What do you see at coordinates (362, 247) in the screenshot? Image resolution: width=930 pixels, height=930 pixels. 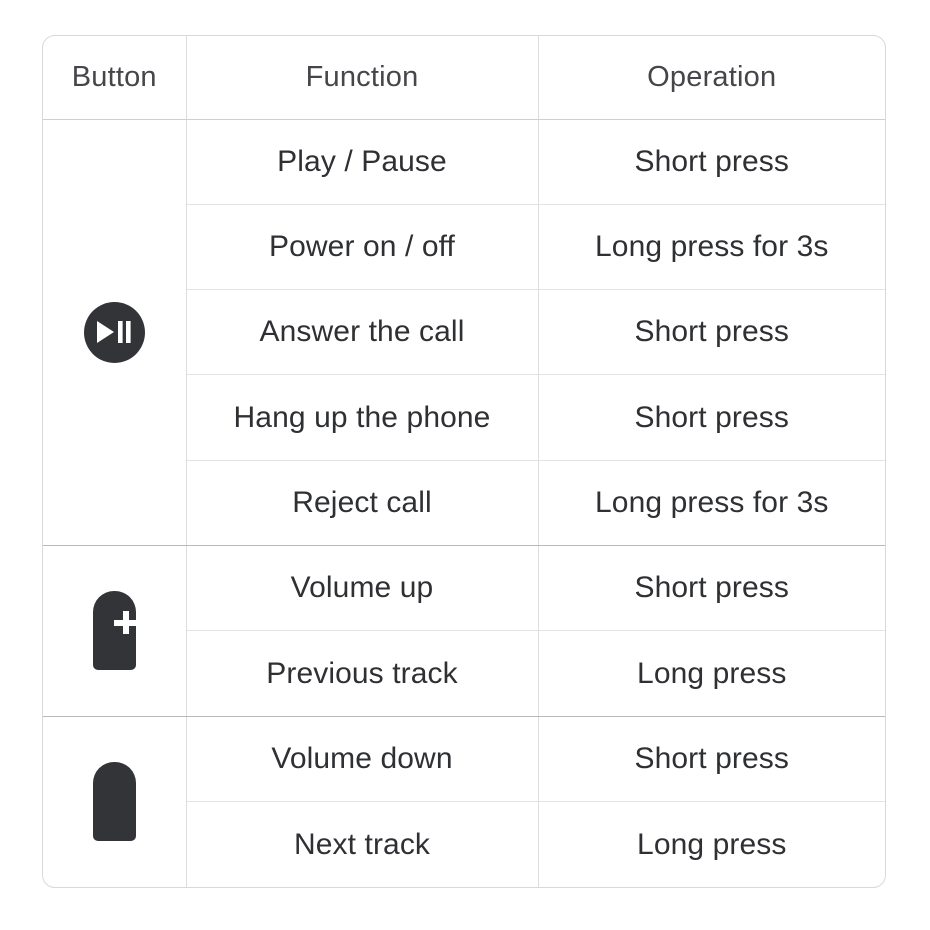 I see `function-cell: Power on / off` at bounding box center [362, 247].